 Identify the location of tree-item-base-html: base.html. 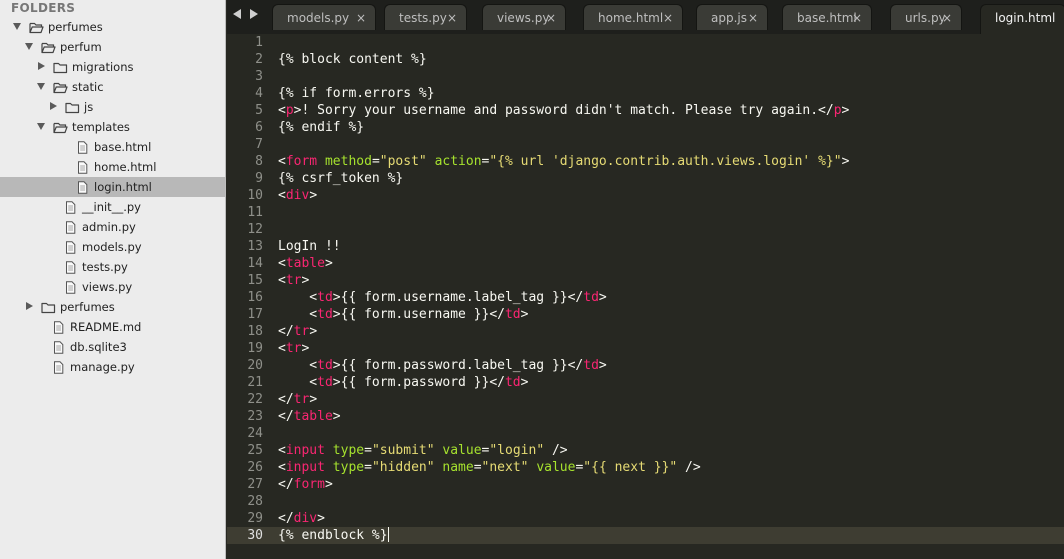
(112, 147).